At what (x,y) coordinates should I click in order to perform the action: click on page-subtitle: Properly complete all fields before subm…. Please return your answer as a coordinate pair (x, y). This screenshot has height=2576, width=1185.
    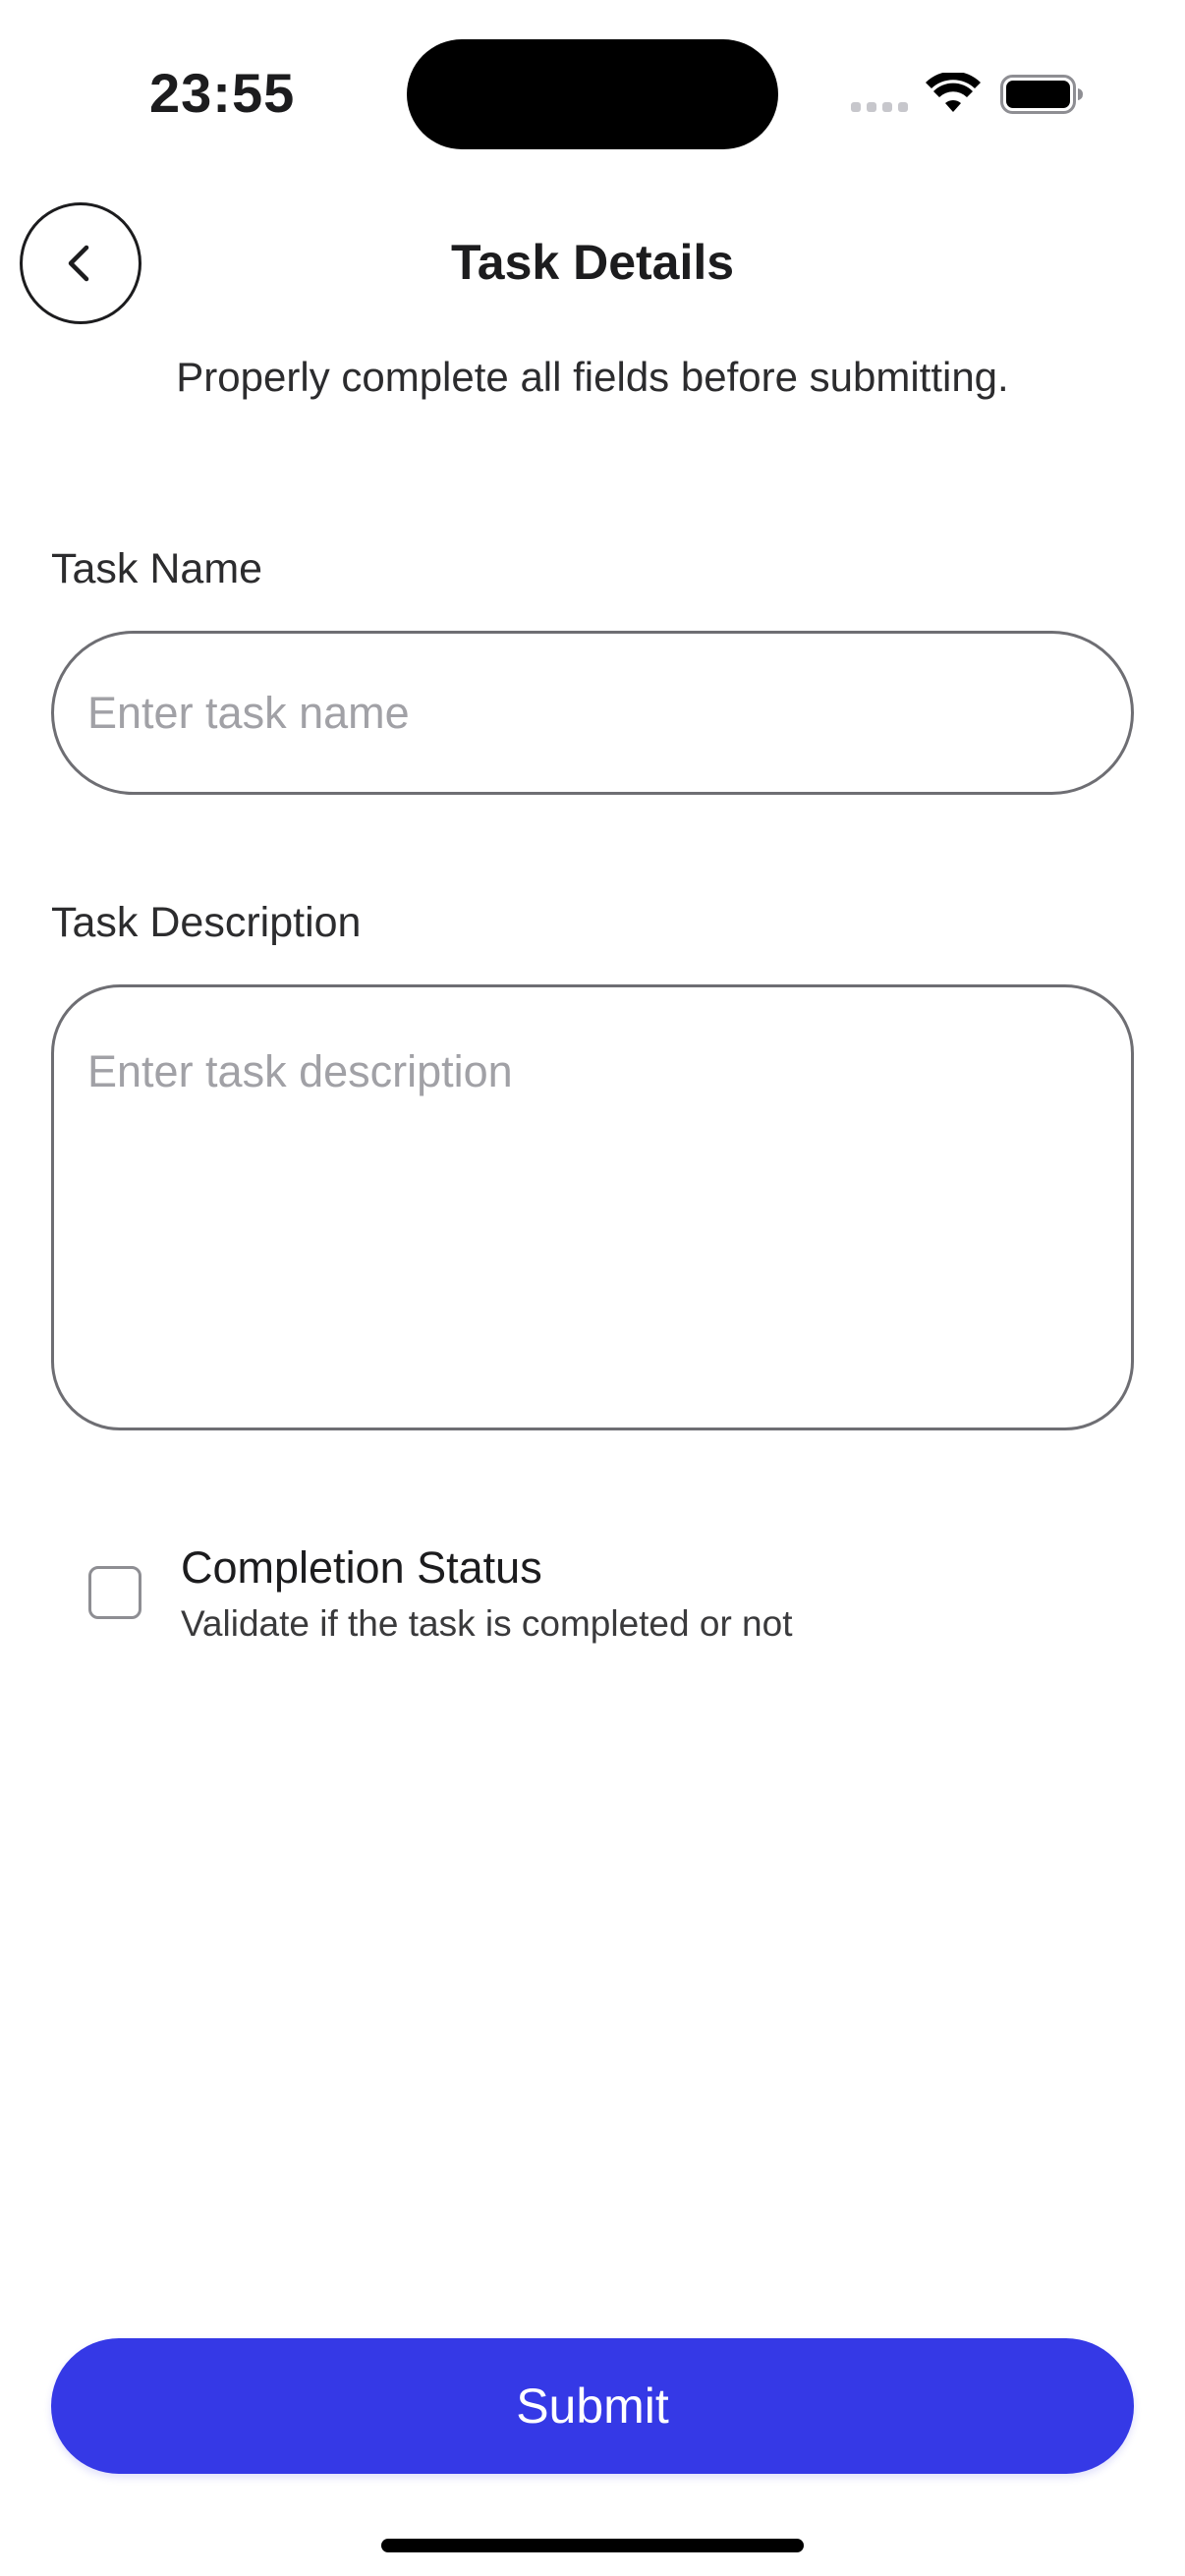
    Looking at the image, I should click on (592, 377).